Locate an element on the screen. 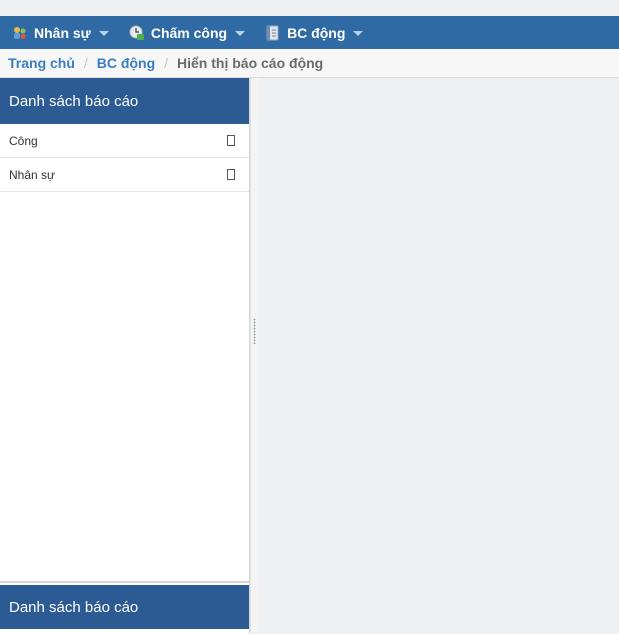  people-icon is located at coordinates (20, 33).